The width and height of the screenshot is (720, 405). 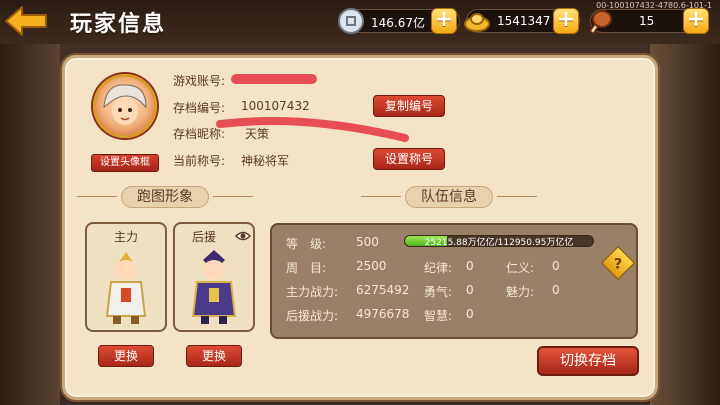 I want to click on resource-gold: 1541347 +, so click(x=522, y=21).